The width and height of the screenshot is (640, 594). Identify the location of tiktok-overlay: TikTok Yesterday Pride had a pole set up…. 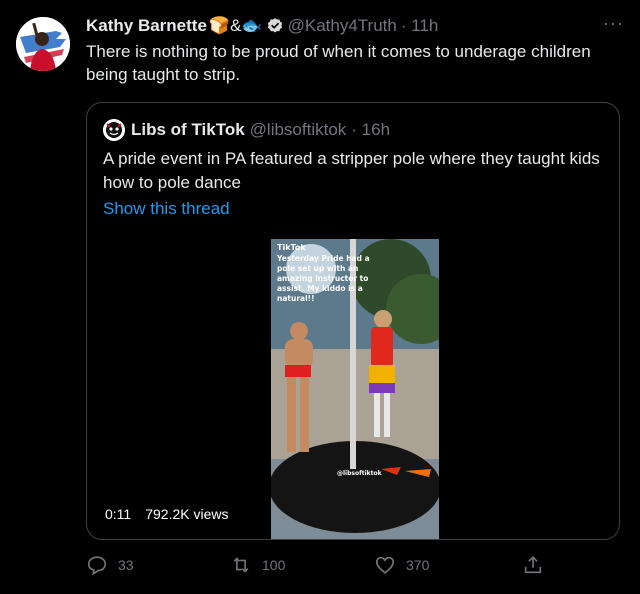
(329, 360).